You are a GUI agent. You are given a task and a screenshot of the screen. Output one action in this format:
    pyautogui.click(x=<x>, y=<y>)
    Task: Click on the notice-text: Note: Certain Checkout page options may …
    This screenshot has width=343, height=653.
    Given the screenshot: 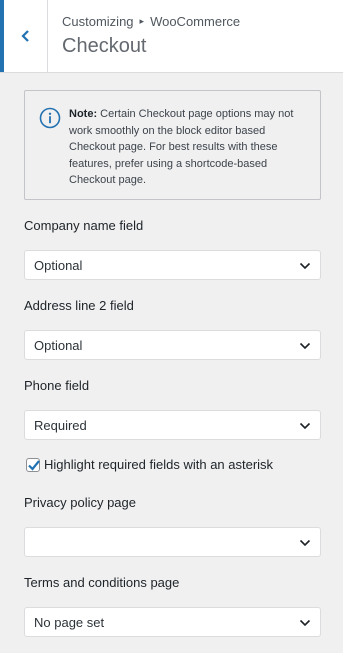 What is the action you would take?
    pyautogui.click(x=189, y=147)
    